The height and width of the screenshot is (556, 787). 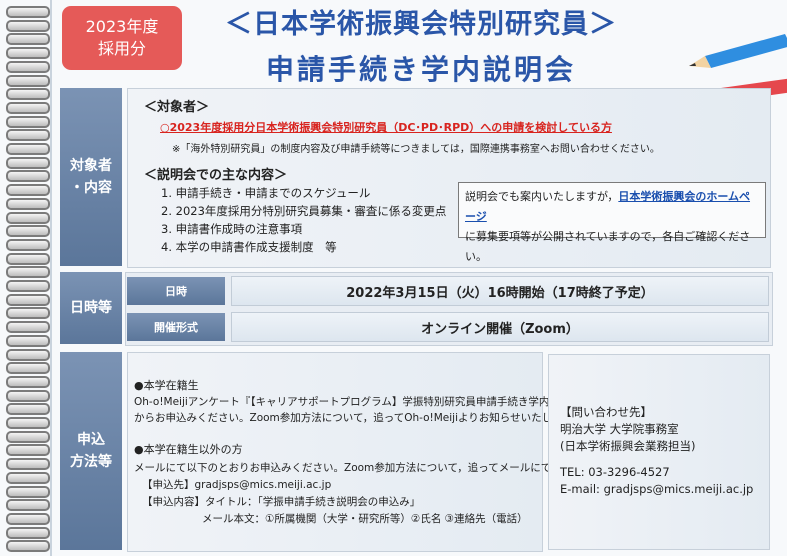 I want to click on year-badge-line1: 2023年度, so click(x=122, y=26).